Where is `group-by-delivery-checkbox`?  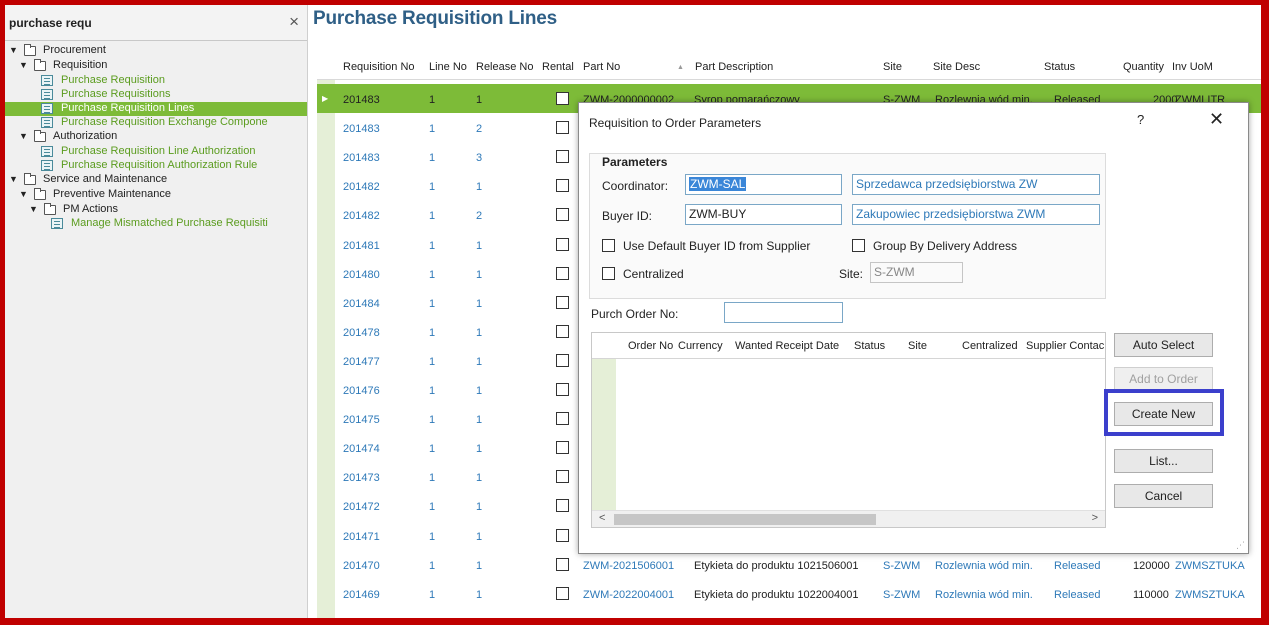 group-by-delivery-checkbox is located at coordinates (858, 245).